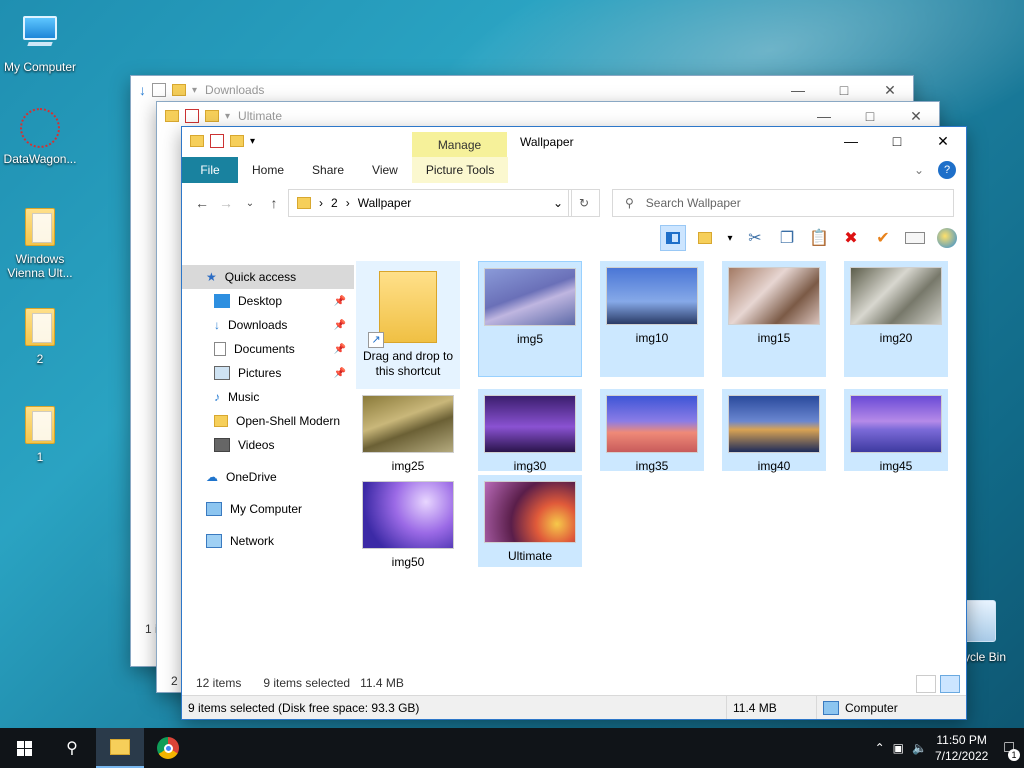  What do you see at coordinates (530, 521) in the screenshot?
I see `file-tile-ultimate: Ultimate` at bounding box center [530, 521].